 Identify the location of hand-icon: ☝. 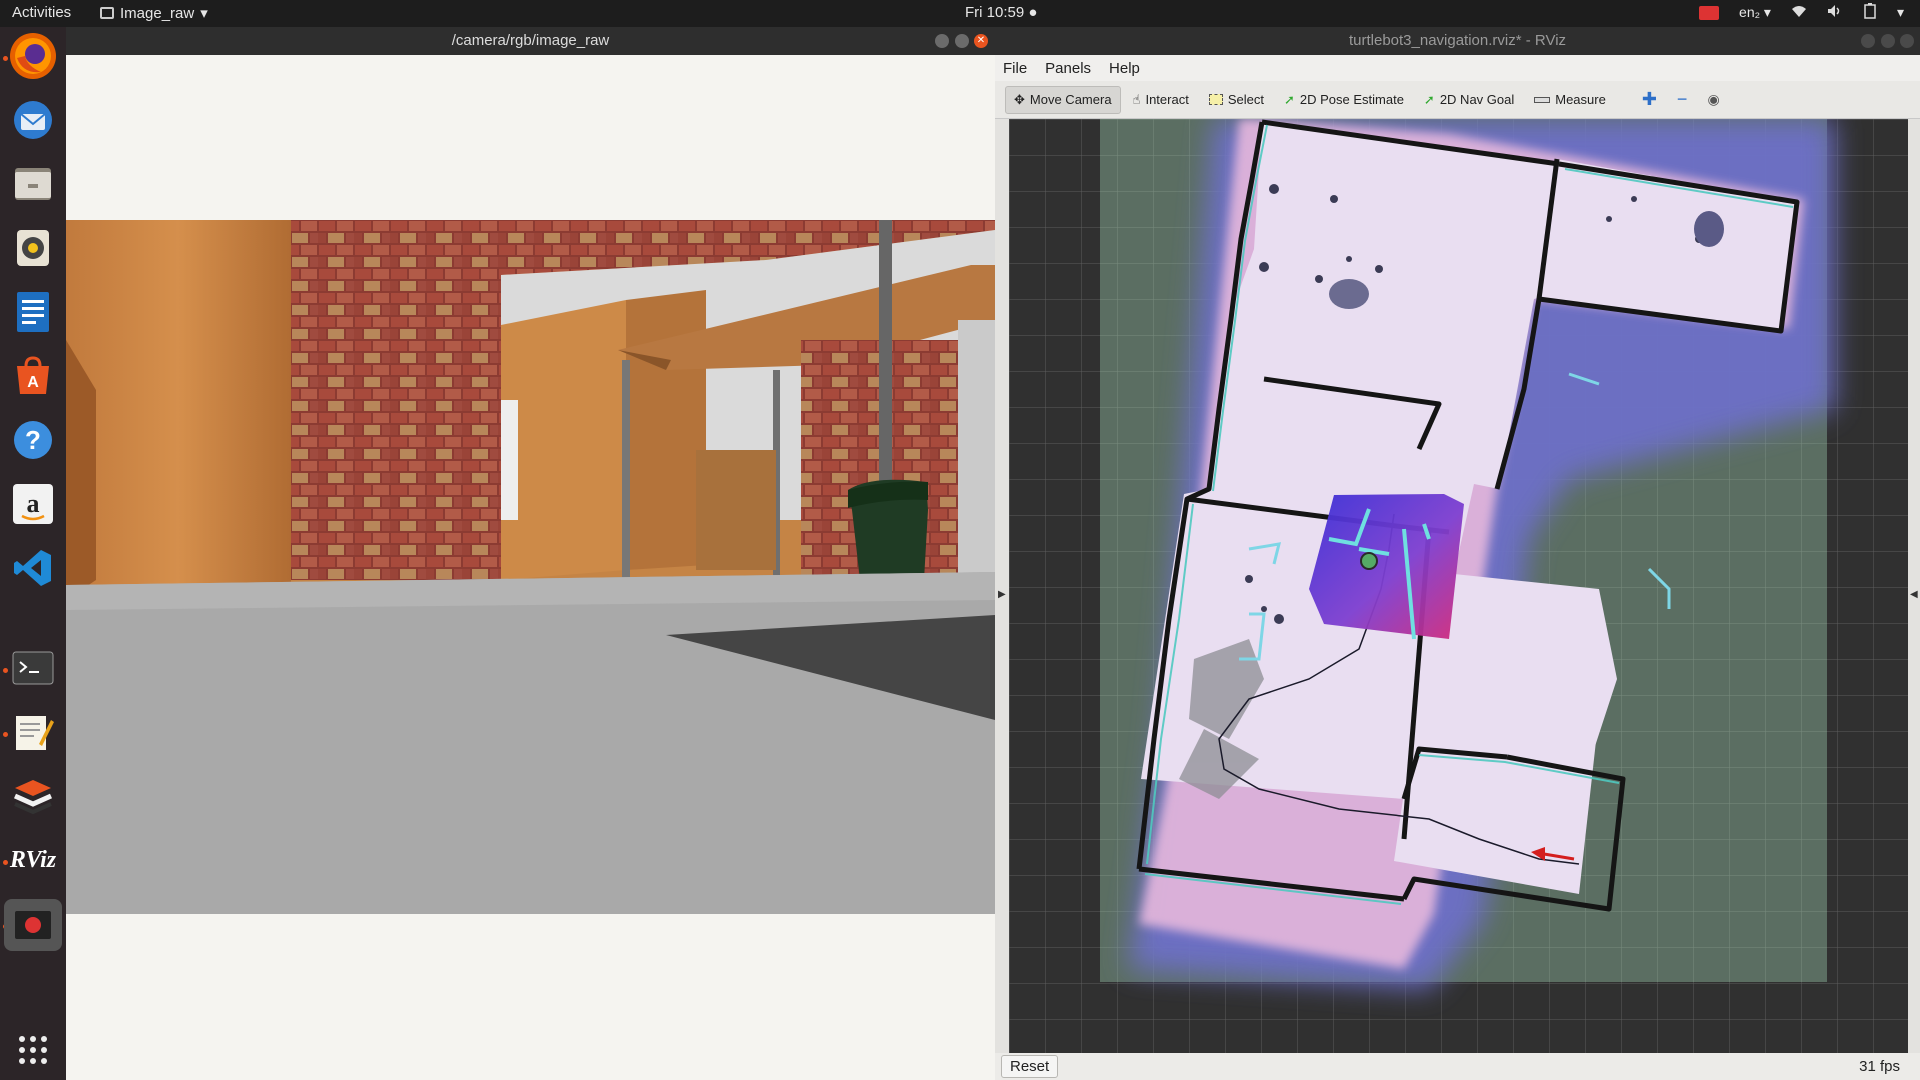
(1136, 99).